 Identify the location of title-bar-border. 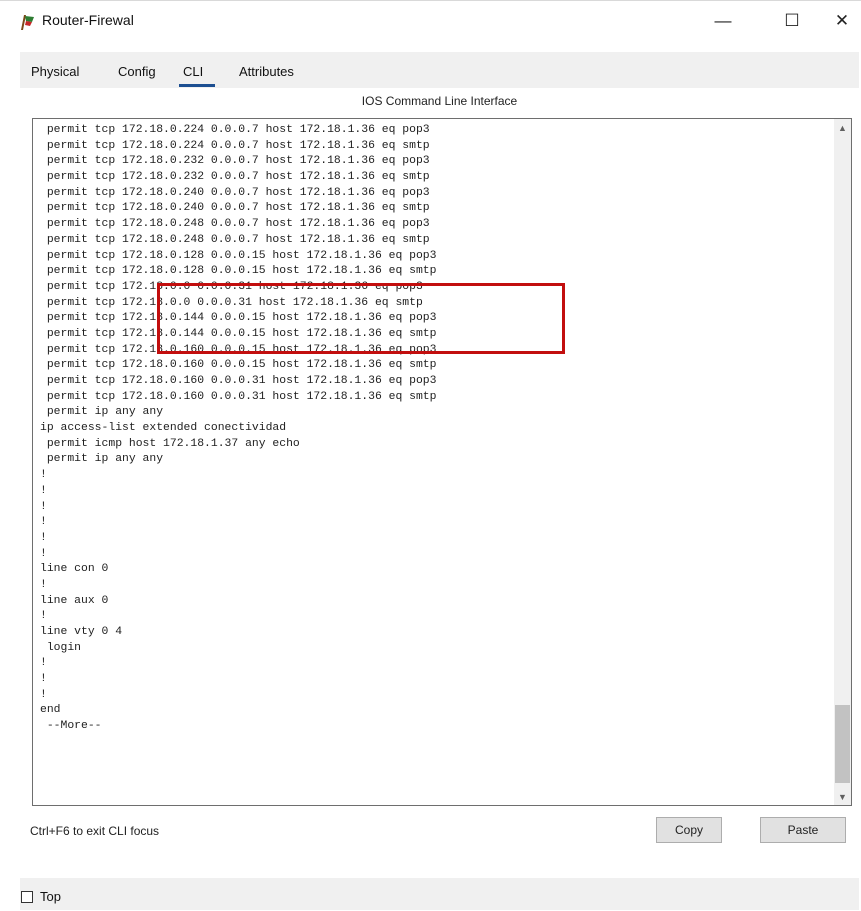
(430, 0).